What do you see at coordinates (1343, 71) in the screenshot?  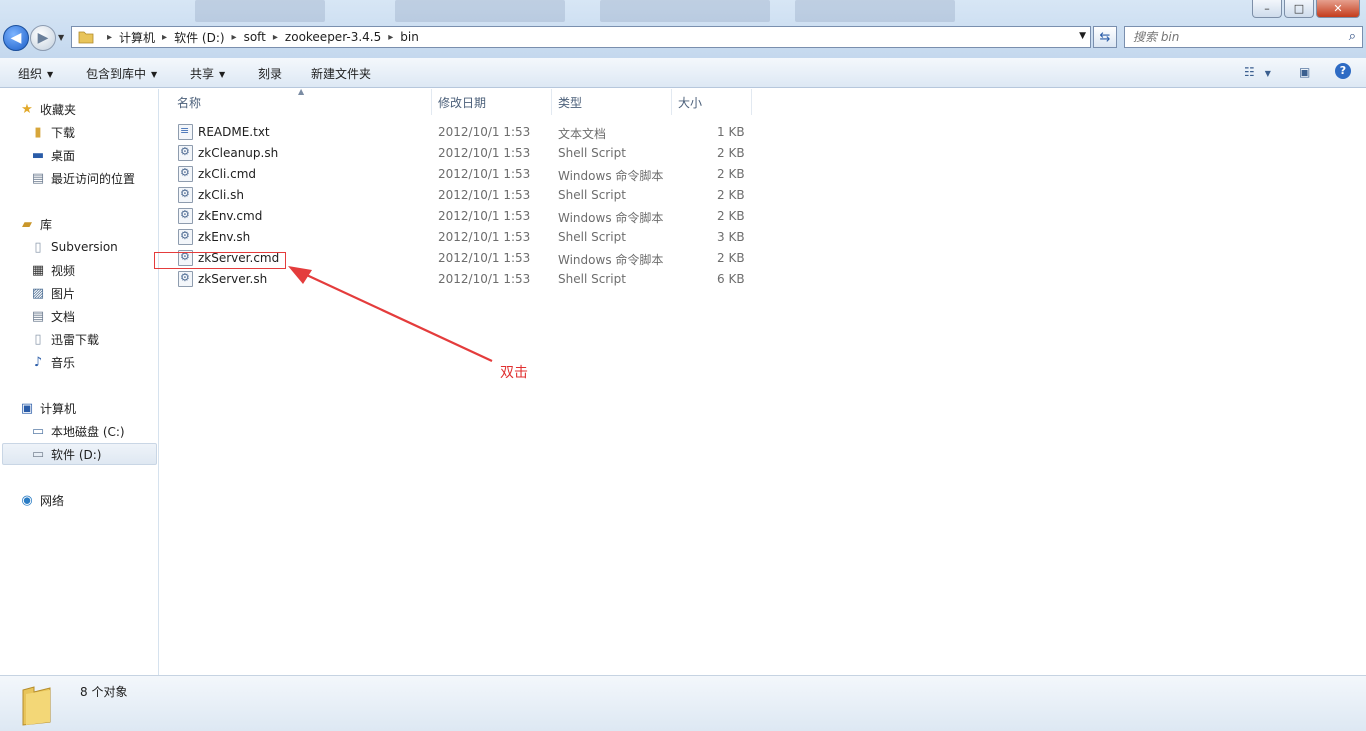 I see `help-button: ?` at bounding box center [1343, 71].